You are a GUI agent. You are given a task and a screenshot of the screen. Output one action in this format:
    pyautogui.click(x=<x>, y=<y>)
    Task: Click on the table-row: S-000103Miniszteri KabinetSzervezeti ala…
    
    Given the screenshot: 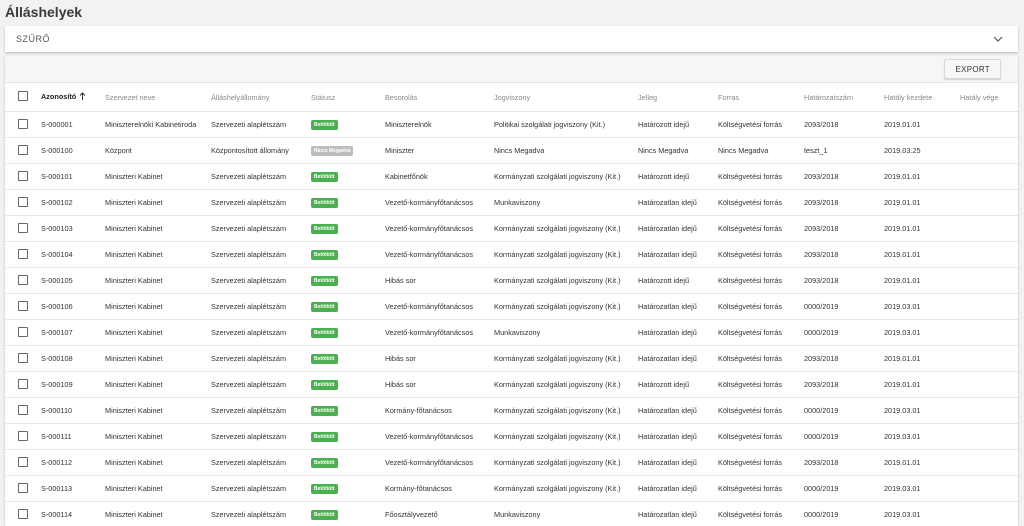 What is the action you would take?
    pyautogui.click(x=511, y=229)
    